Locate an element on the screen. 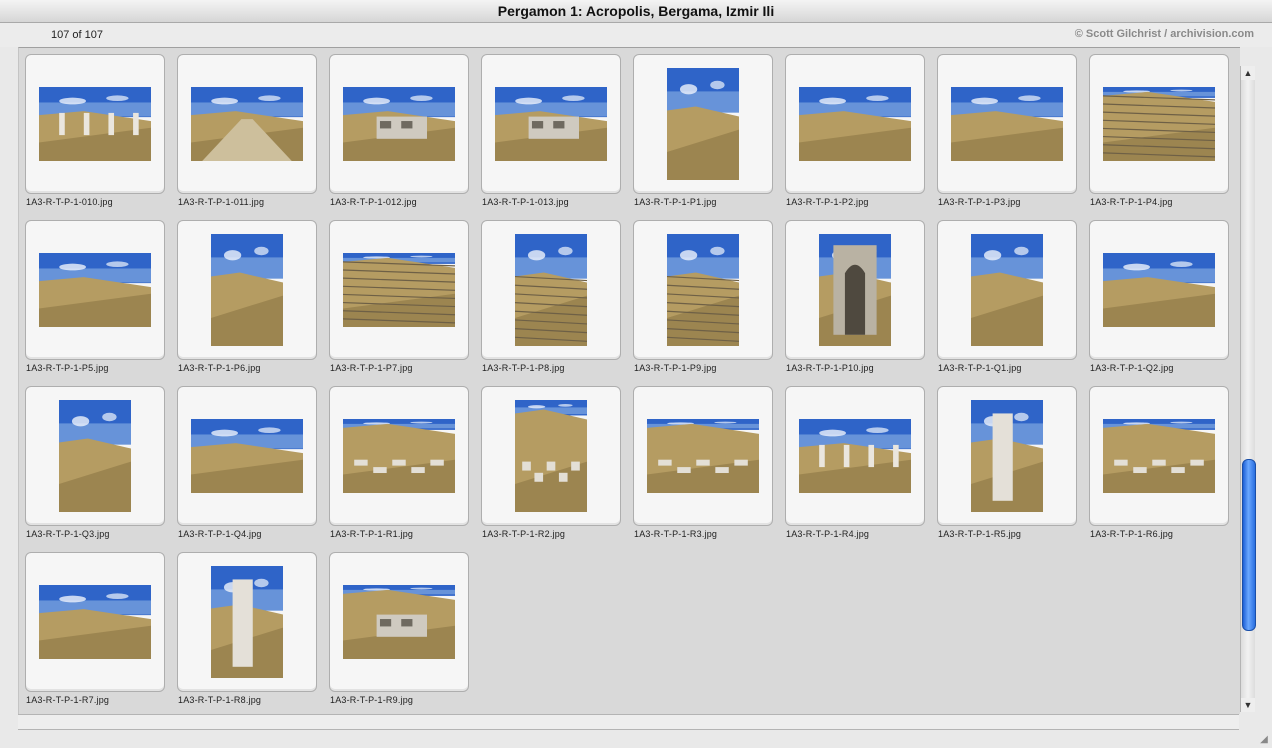 This screenshot has height=748, width=1272. thumbnail-filename: 1A3-R-T-P-1-R2.jpg is located at coordinates (524, 534).